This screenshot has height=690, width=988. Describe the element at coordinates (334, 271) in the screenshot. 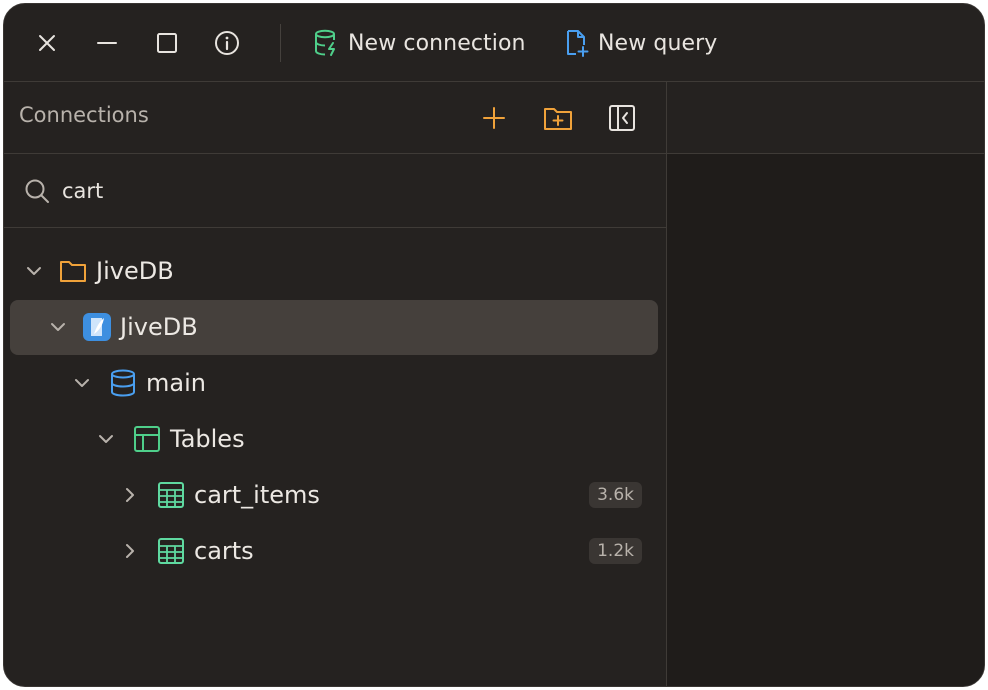

I see `tree-item-folder: JiveDB` at that location.